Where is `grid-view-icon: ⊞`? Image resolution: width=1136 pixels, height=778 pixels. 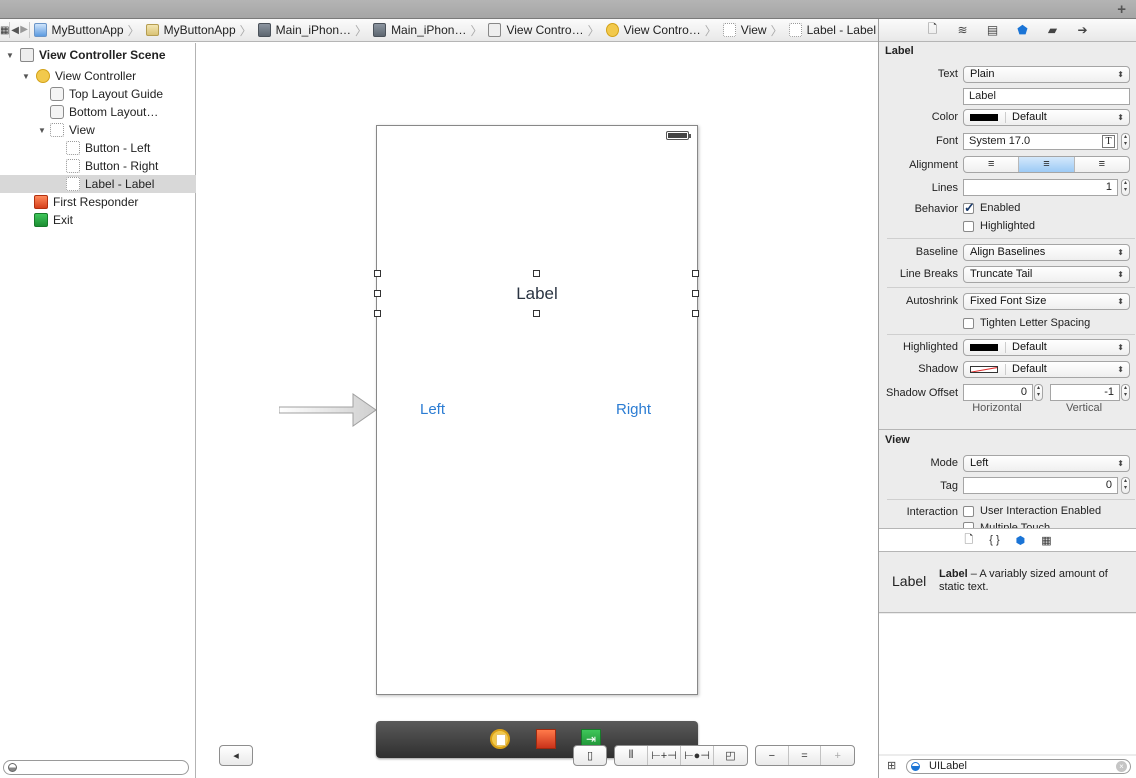 grid-view-icon: ⊞ is located at coordinates (891, 765).